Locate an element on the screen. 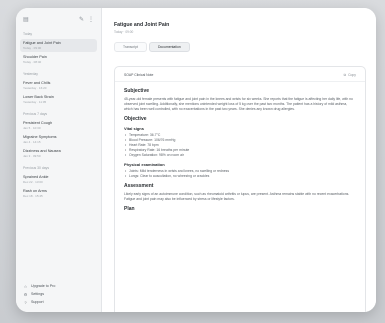 Image resolution: width=385 pixels, height=323 pixels. sidebar-group-label: Today is located at coordinates (28, 34).